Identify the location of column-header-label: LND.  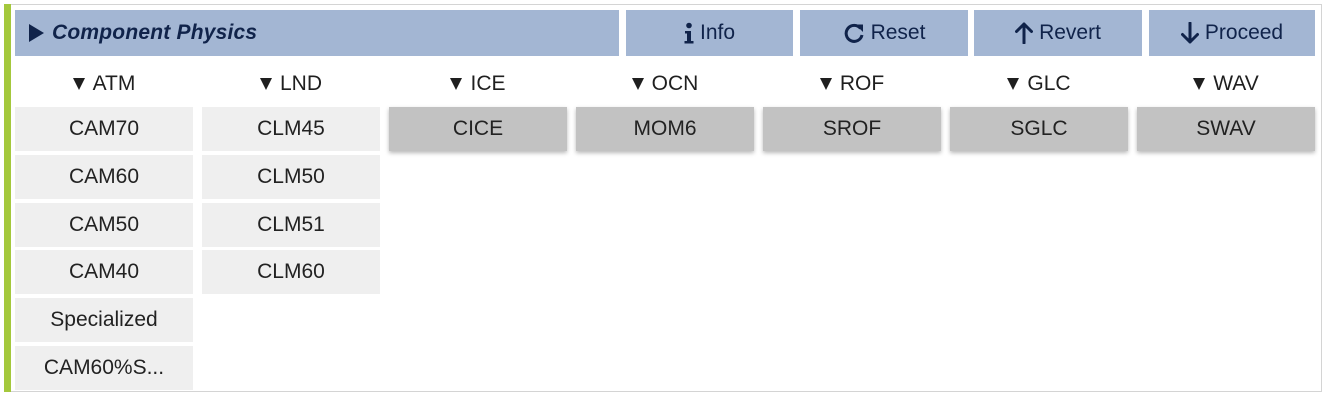
(300, 83).